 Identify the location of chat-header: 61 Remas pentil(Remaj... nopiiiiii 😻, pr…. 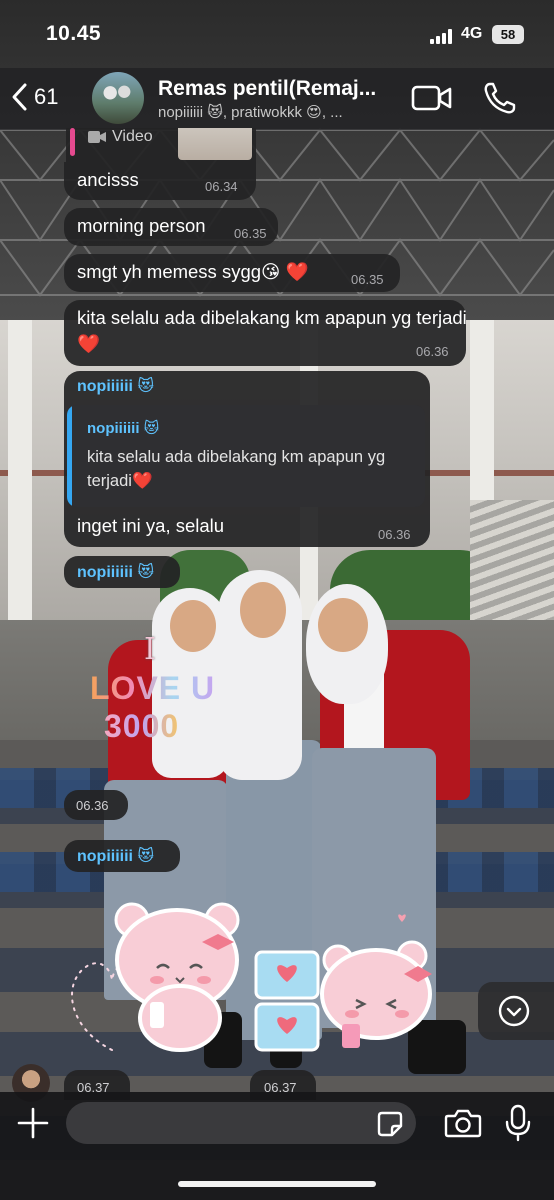
(277, 99).